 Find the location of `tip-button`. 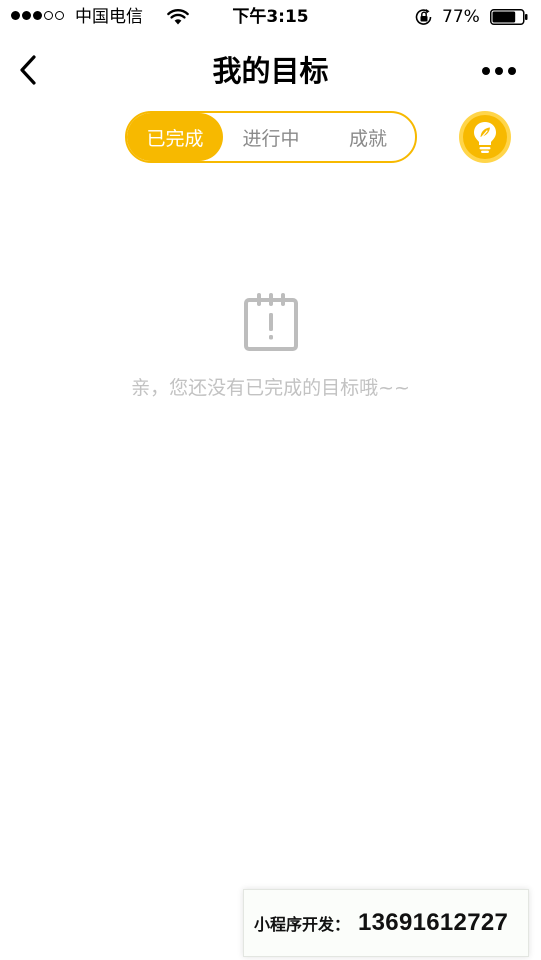

tip-button is located at coordinates (485, 137).